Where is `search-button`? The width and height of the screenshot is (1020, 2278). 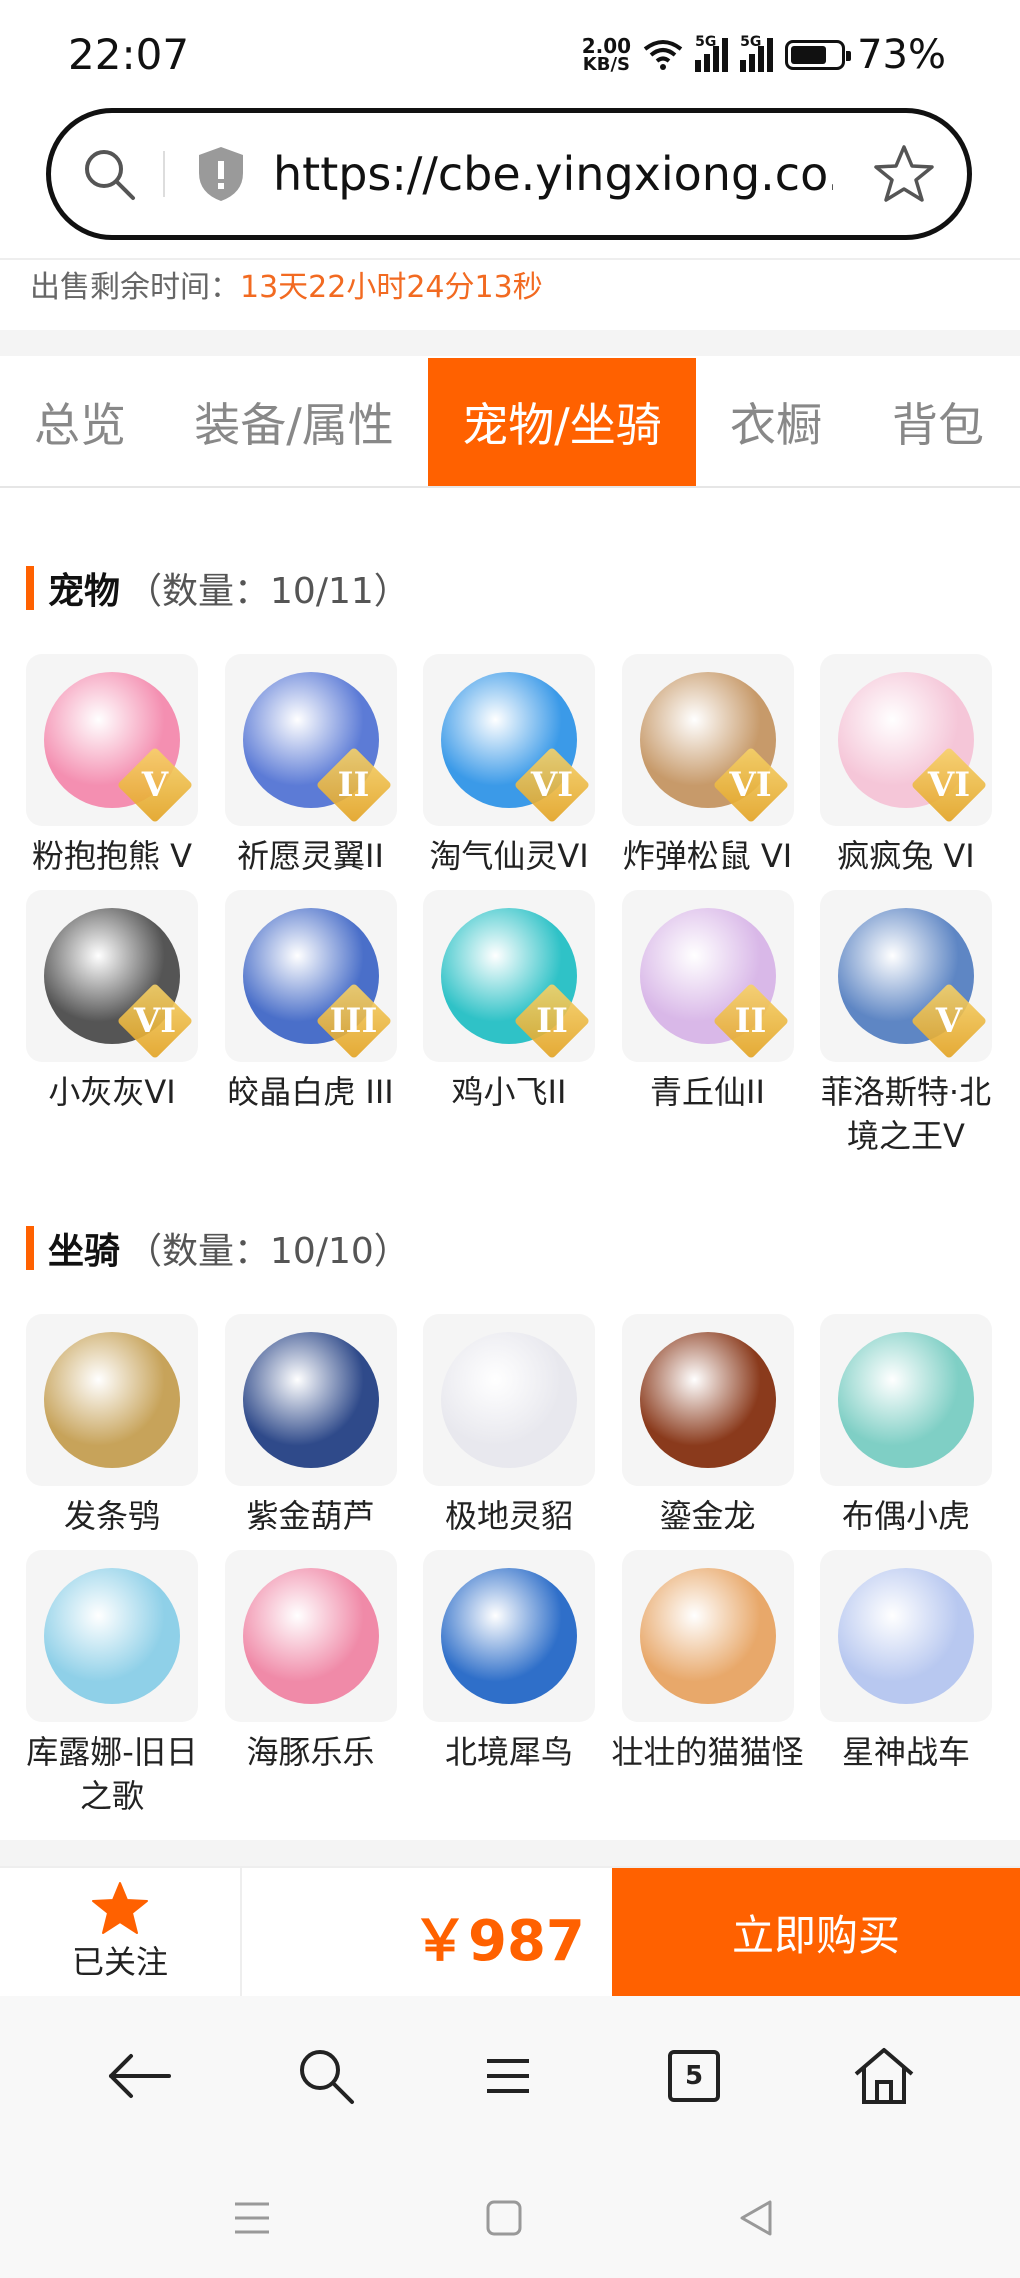 search-button is located at coordinates (326, 2076).